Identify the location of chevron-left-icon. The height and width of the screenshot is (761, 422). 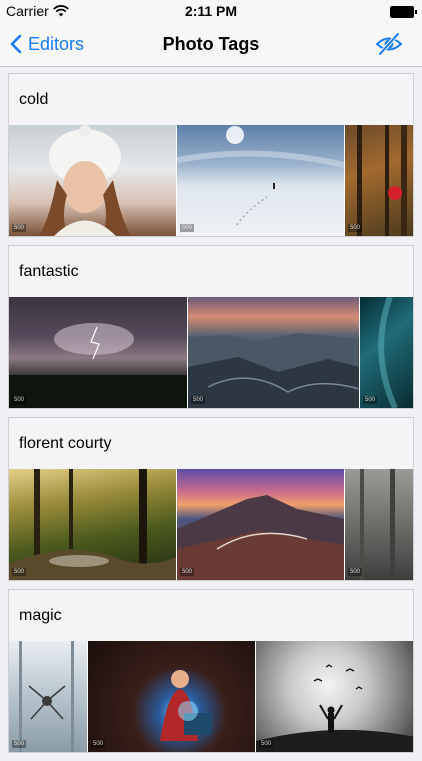
(16, 44).